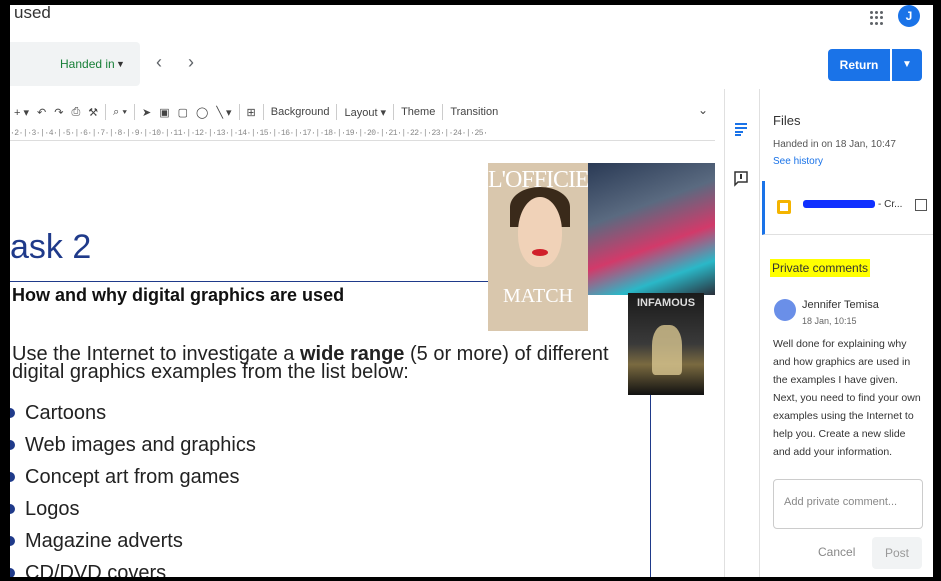 This screenshot has height=581, width=941. I want to click on cancel-button: Cancel, so click(836, 552).